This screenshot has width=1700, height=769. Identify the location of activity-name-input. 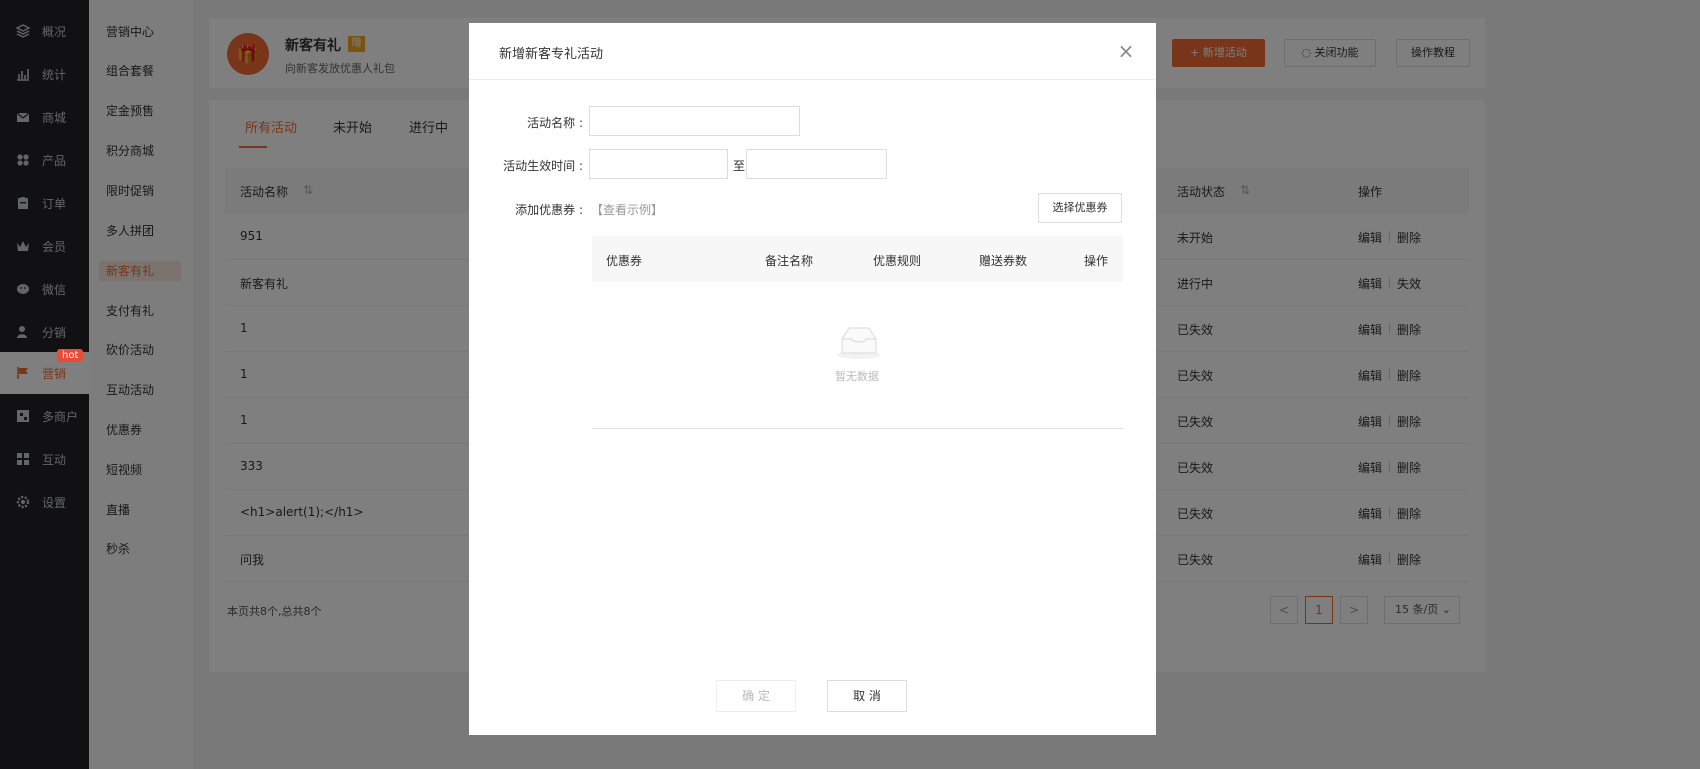
(694, 121).